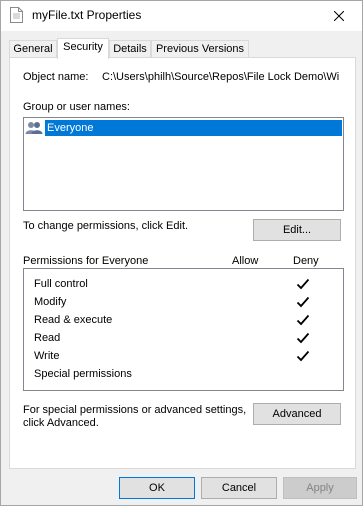  Describe the element at coordinates (50, 302) in the screenshot. I see `permission-name: Modify` at that location.